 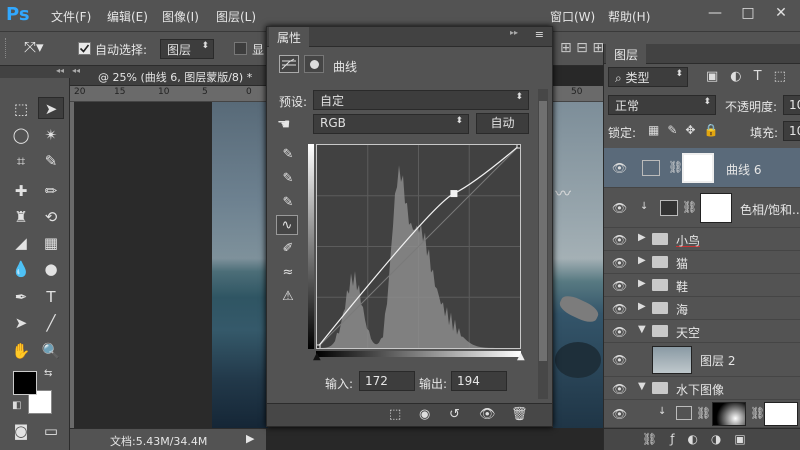 I want to click on curves-graph, so click(x=418, y=246).